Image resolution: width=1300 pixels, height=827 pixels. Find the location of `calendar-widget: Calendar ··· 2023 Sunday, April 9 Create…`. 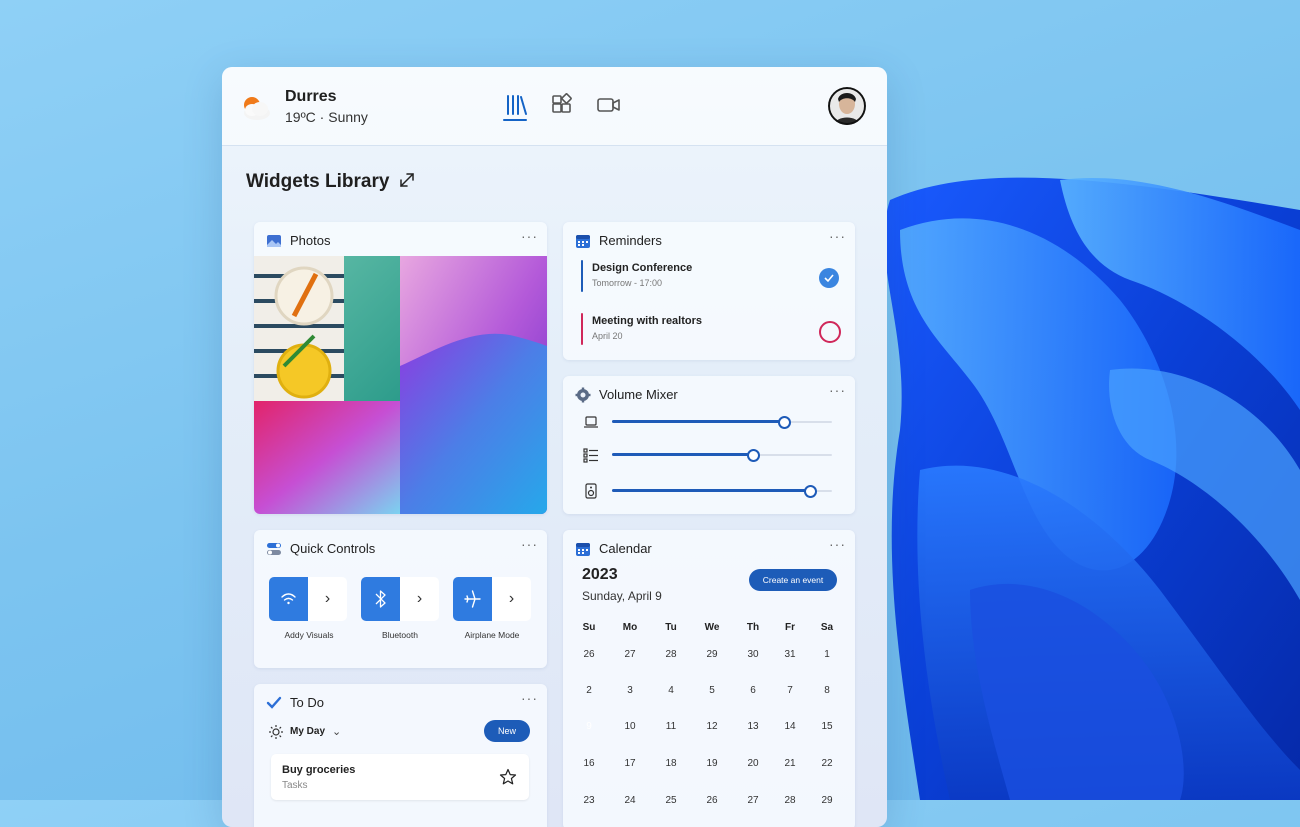

calendar-widget: Calendar ··· 2023 Sunday, April 9 Create… is located at coordinates (709, 678).